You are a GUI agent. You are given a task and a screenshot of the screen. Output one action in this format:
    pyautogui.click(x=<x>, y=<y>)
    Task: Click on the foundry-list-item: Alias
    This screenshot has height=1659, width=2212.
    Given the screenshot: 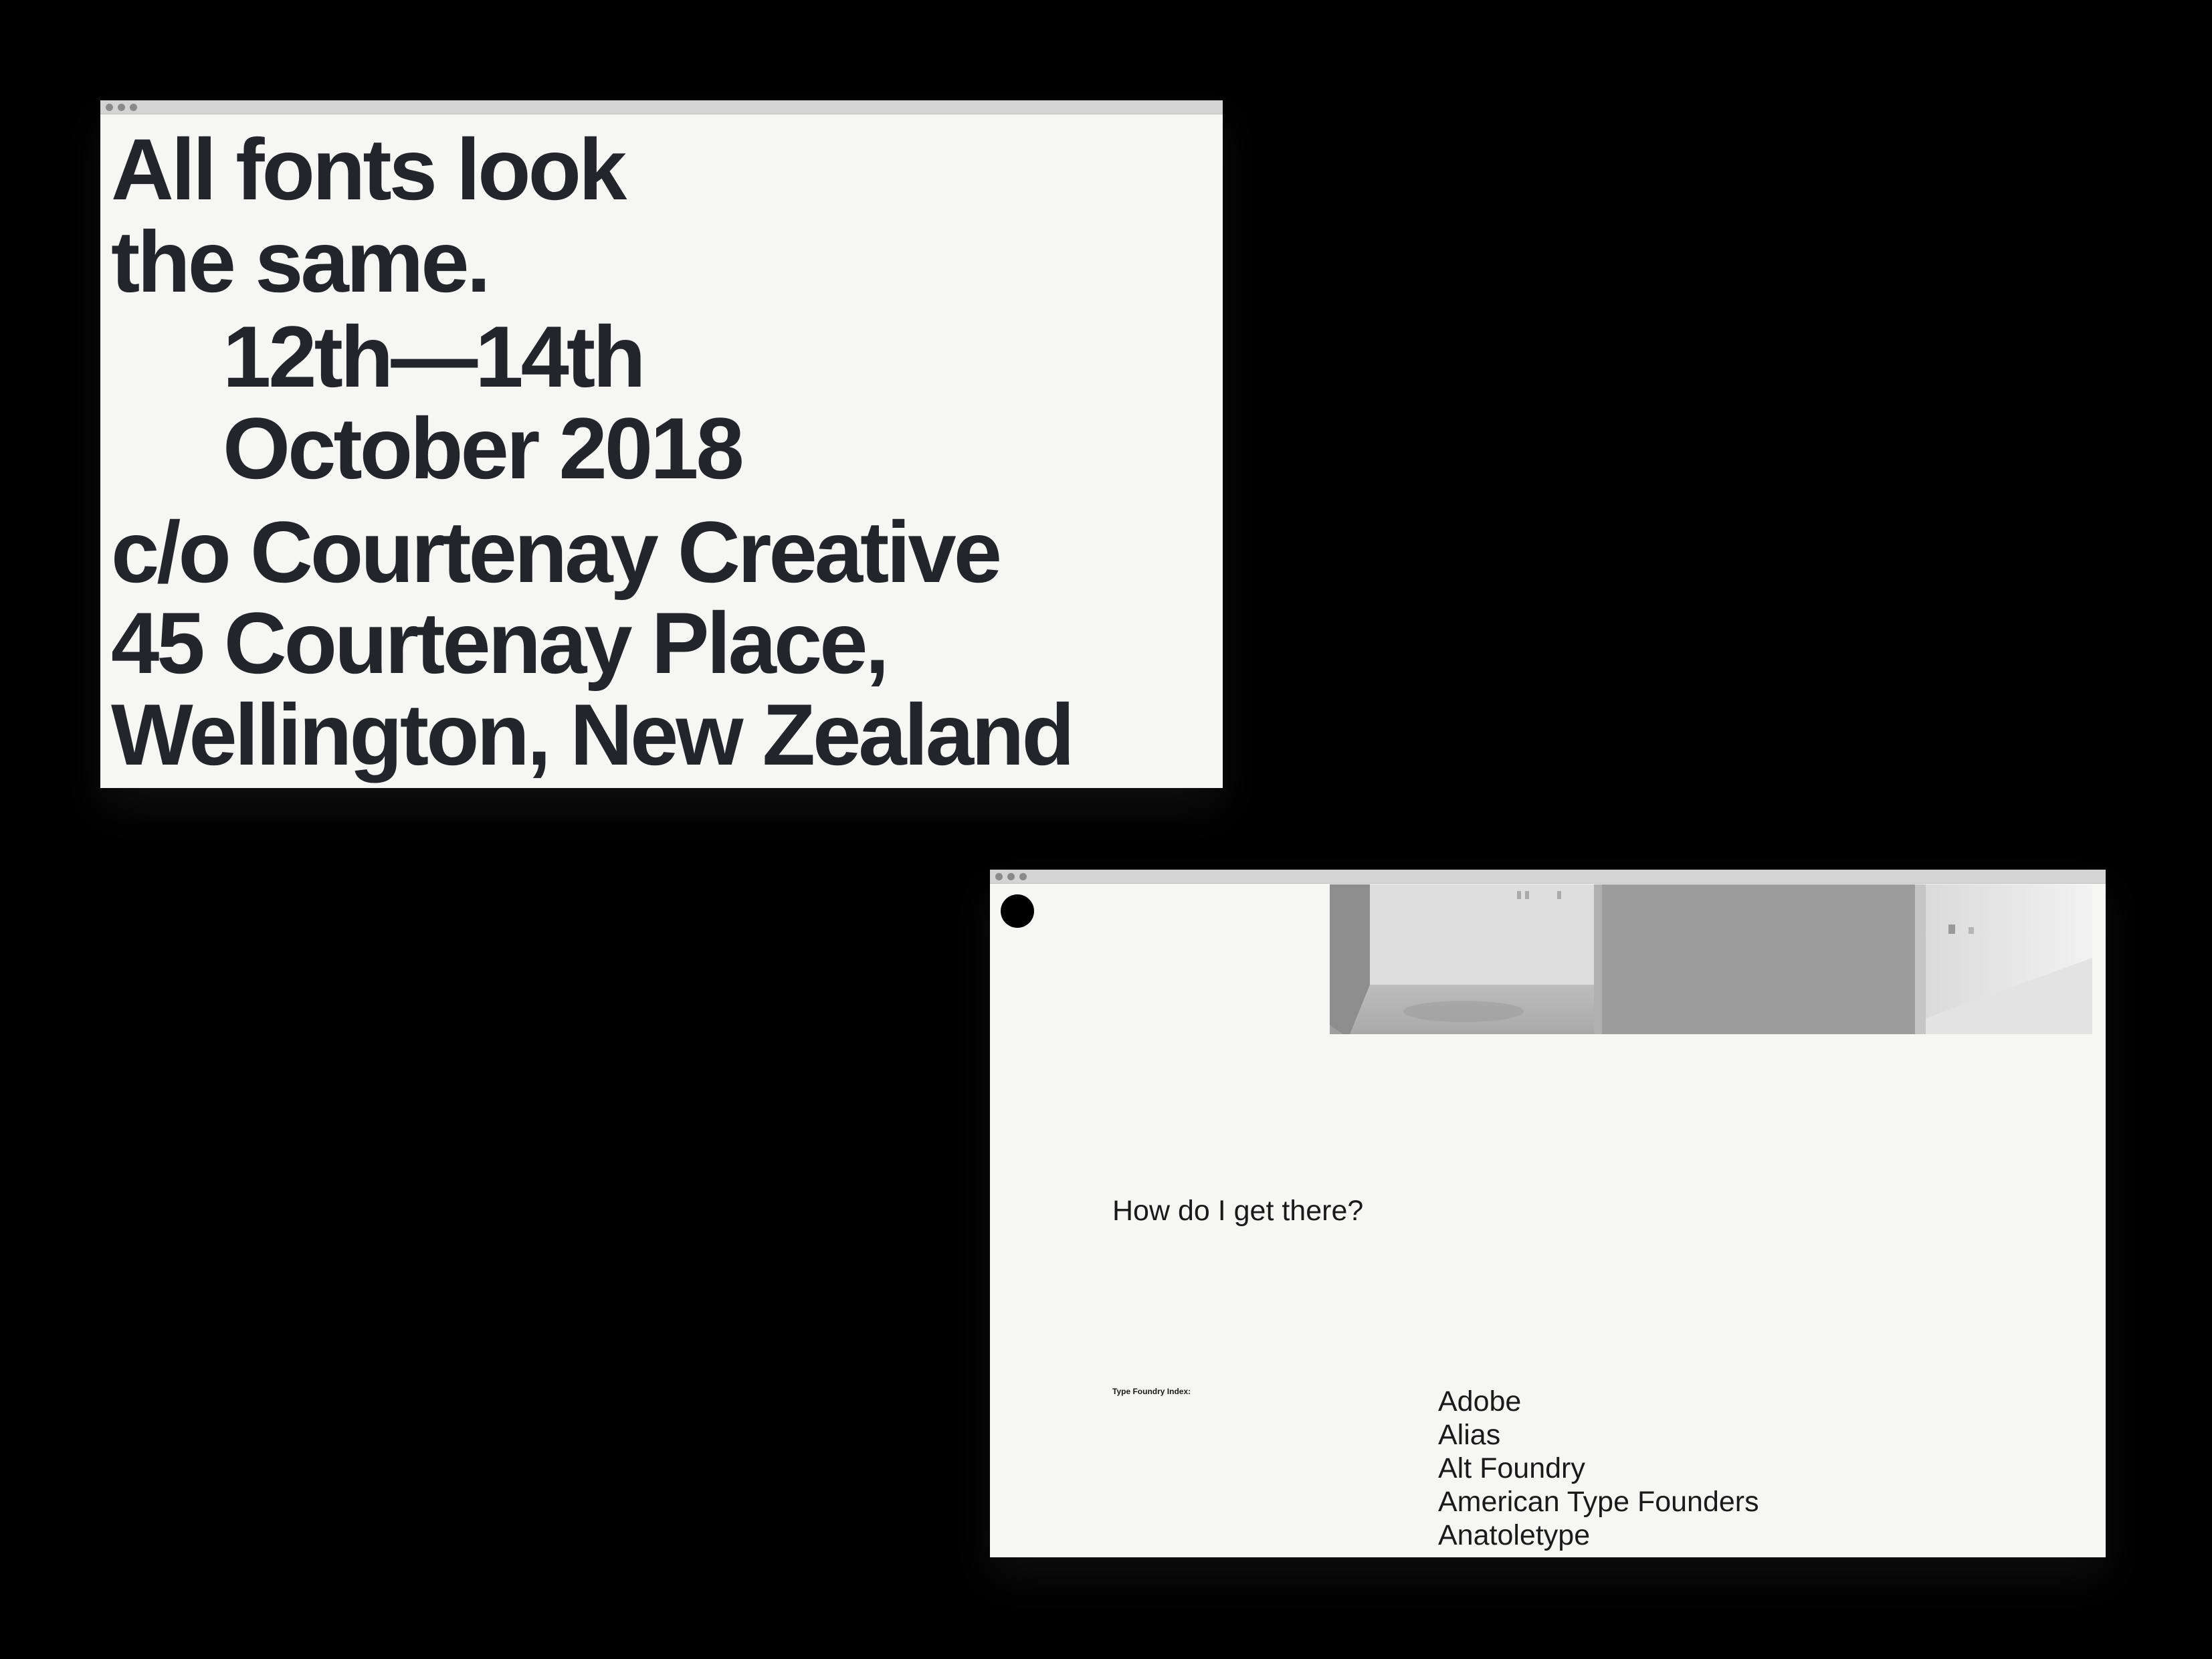 What is the action you would take?
    pyautogui.click(x=1598, y=1435)
    